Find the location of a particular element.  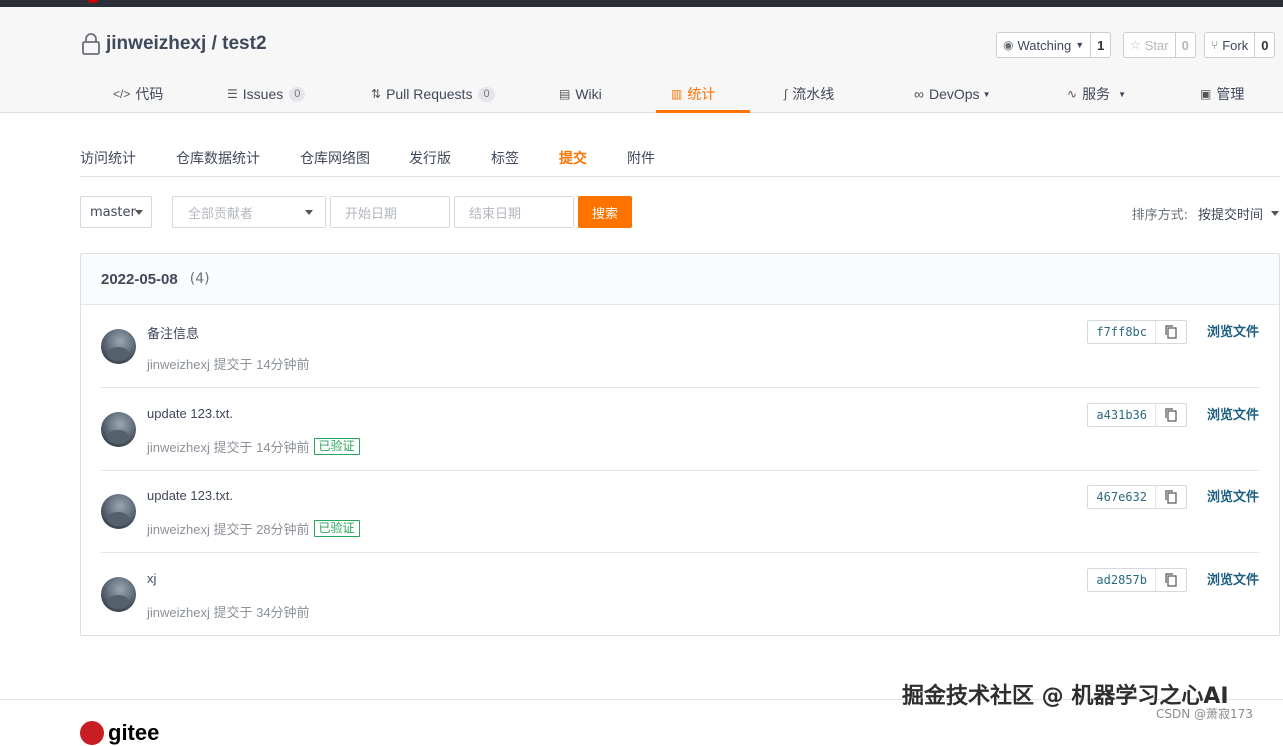

contributor-select-placeholder: 全部贡献者 is located at coordinates (221, 214).